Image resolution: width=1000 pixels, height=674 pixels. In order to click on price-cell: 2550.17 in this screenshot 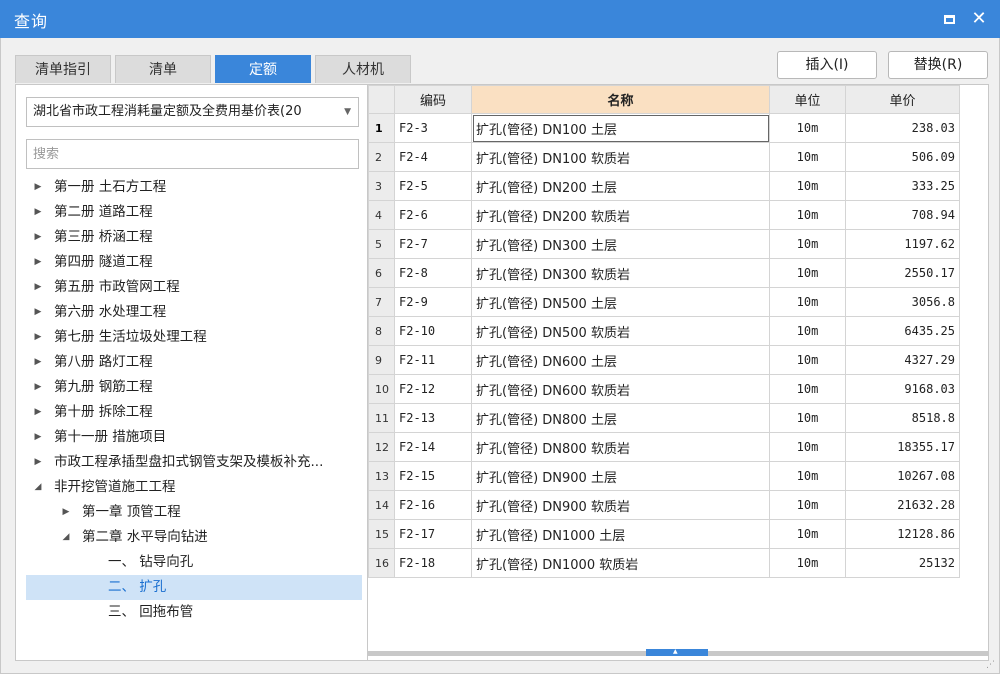, I will do `click(902, 273)`.